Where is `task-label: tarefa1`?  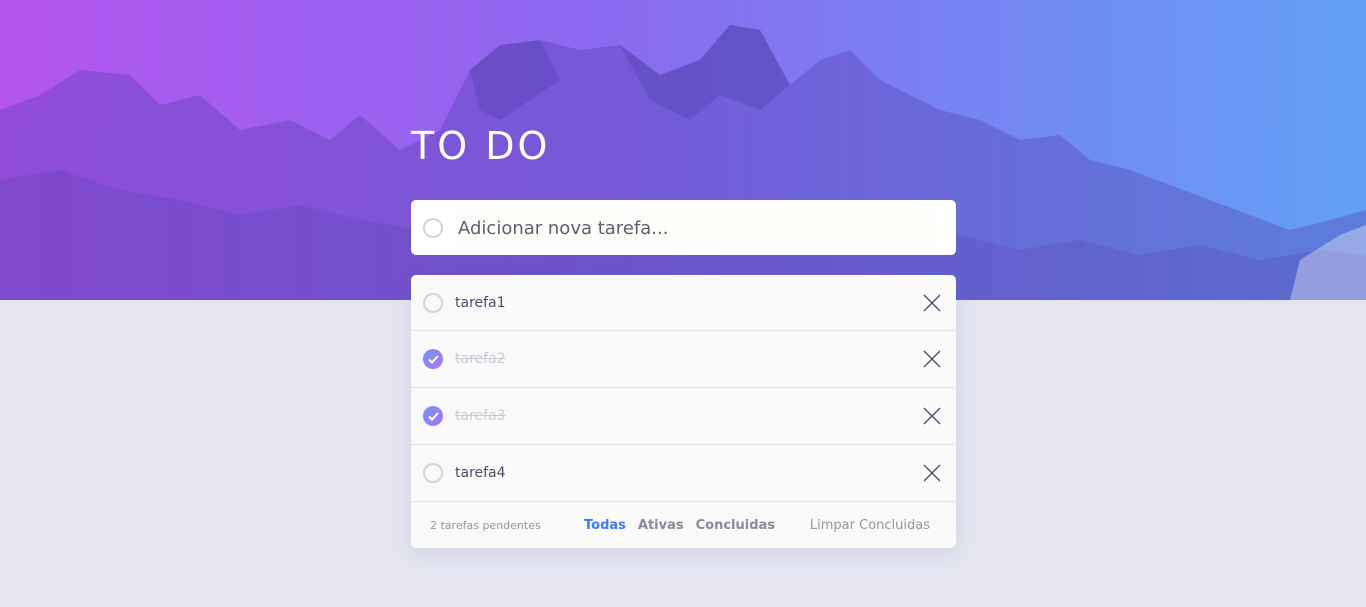
task-label: tarefa1 is located at coordinates (480, 302).